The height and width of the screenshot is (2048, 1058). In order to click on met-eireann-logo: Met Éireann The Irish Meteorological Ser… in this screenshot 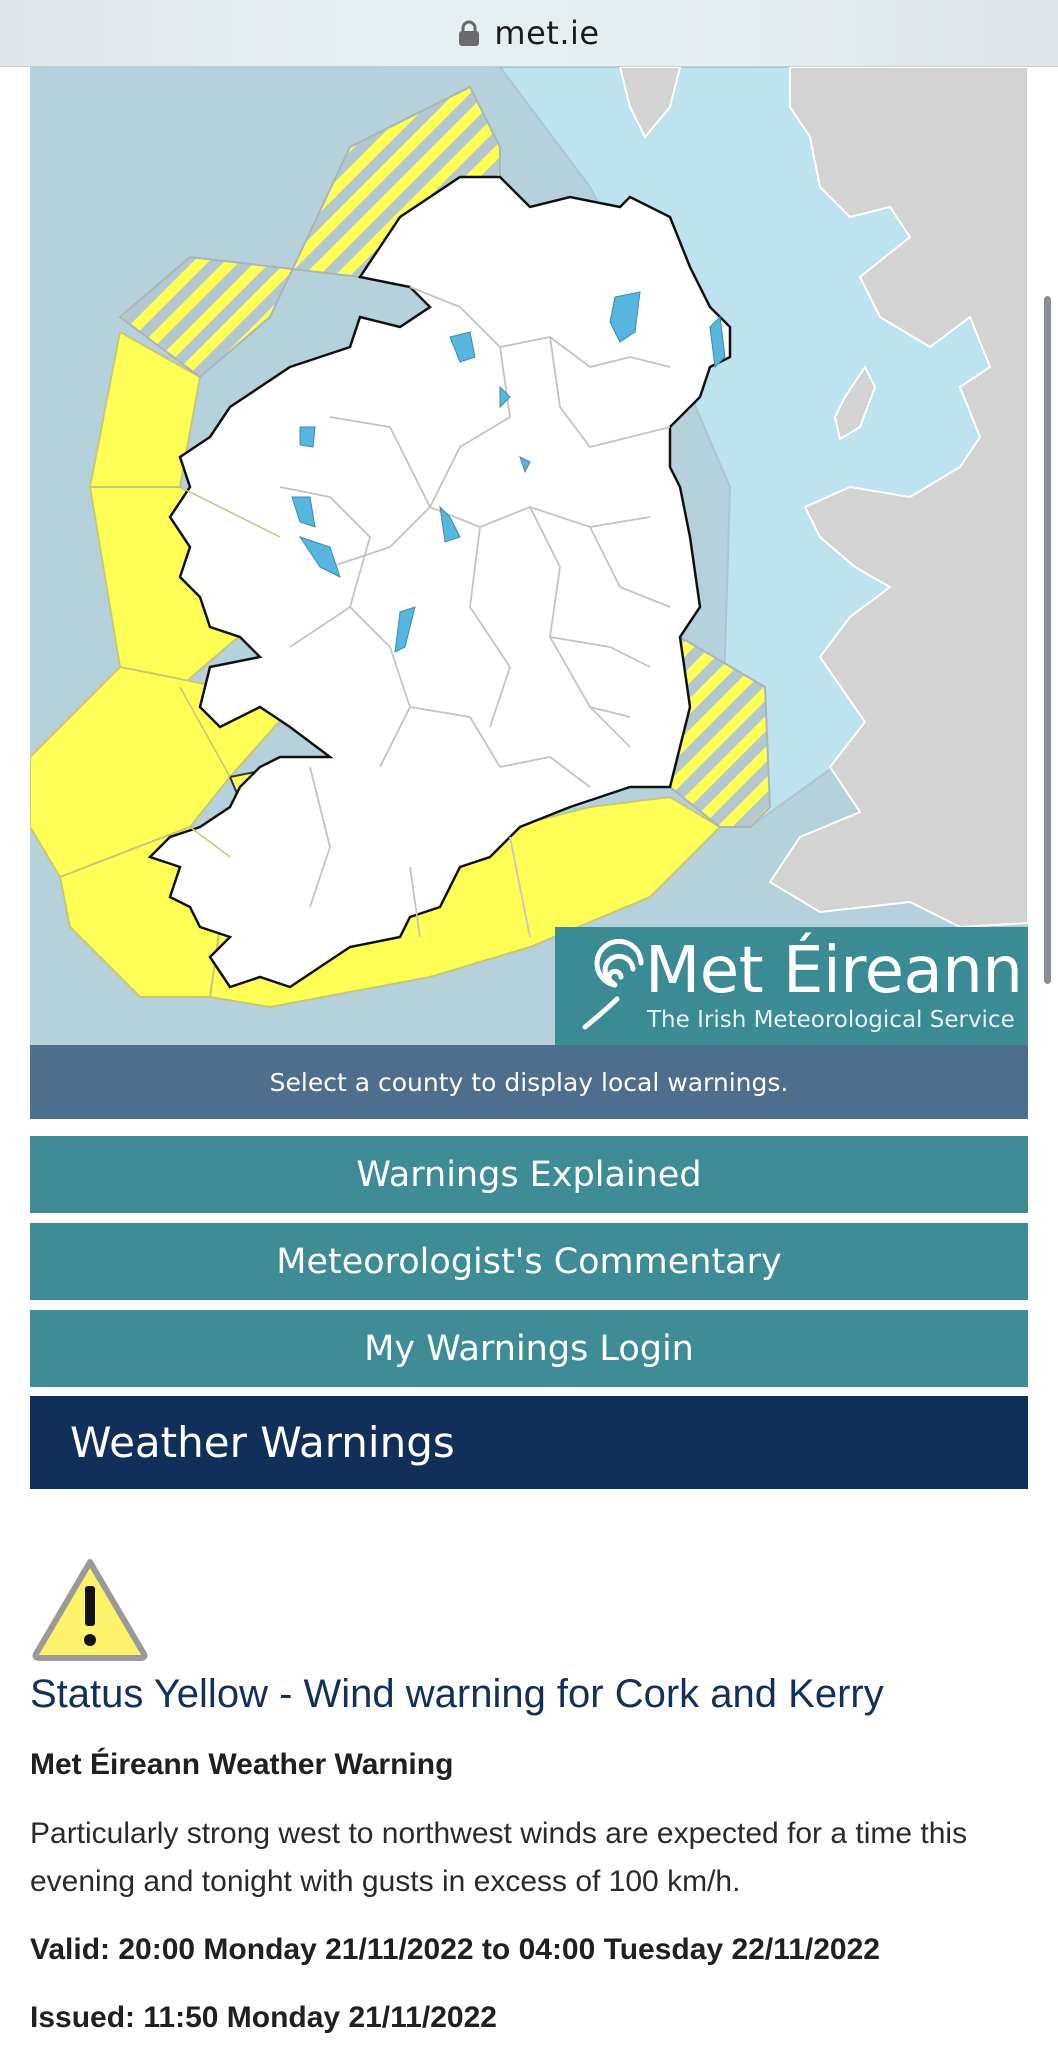, I will do `click(791, 986)`.